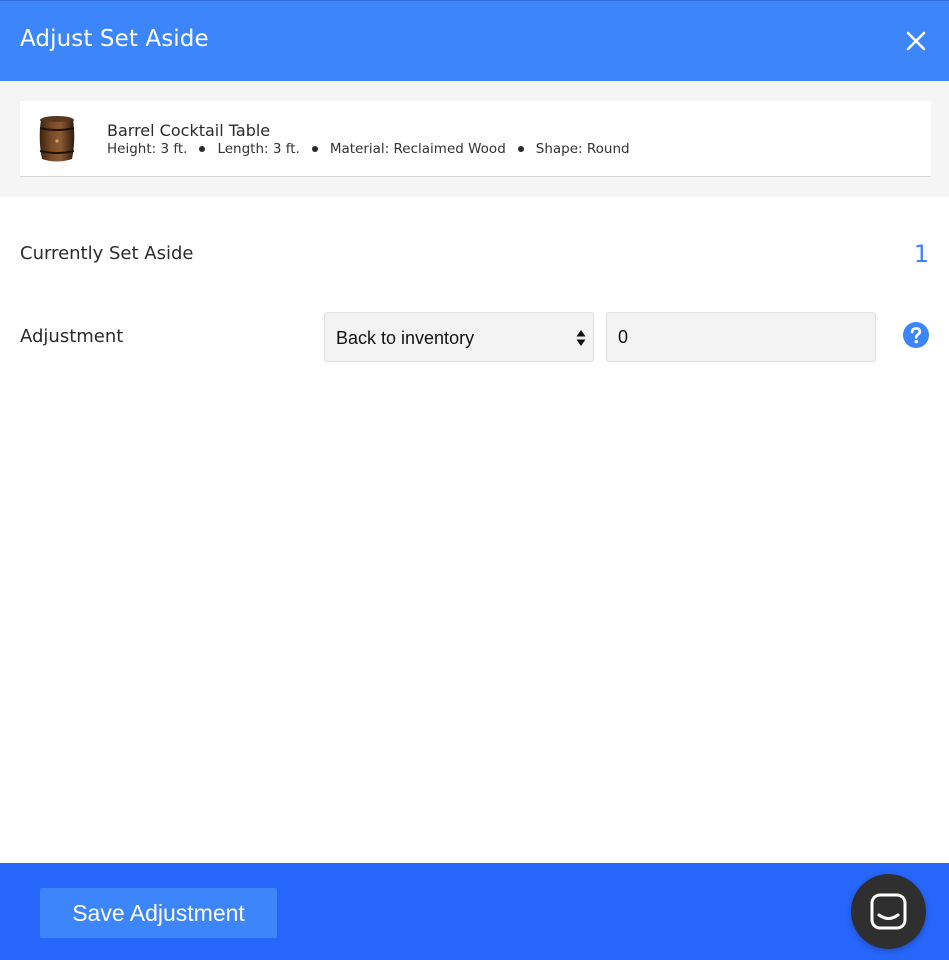  I want to click on set-aside-value: 1, so click(921, 254).